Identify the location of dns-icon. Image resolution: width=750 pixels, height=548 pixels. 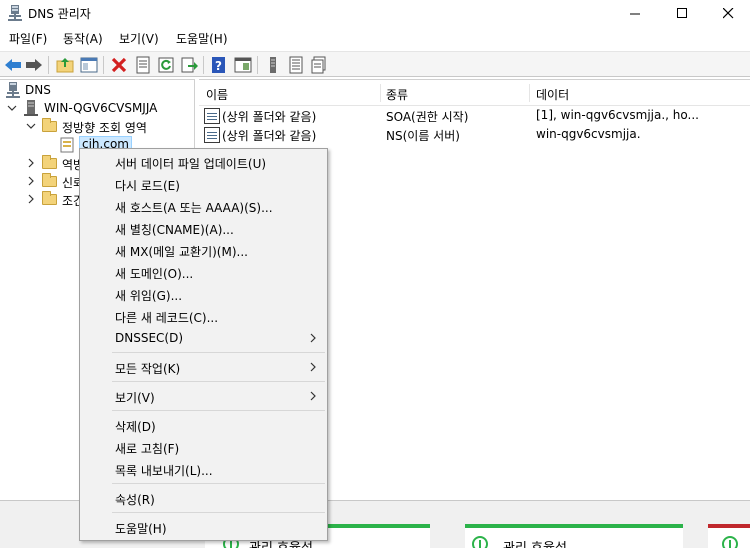
(13, 90).